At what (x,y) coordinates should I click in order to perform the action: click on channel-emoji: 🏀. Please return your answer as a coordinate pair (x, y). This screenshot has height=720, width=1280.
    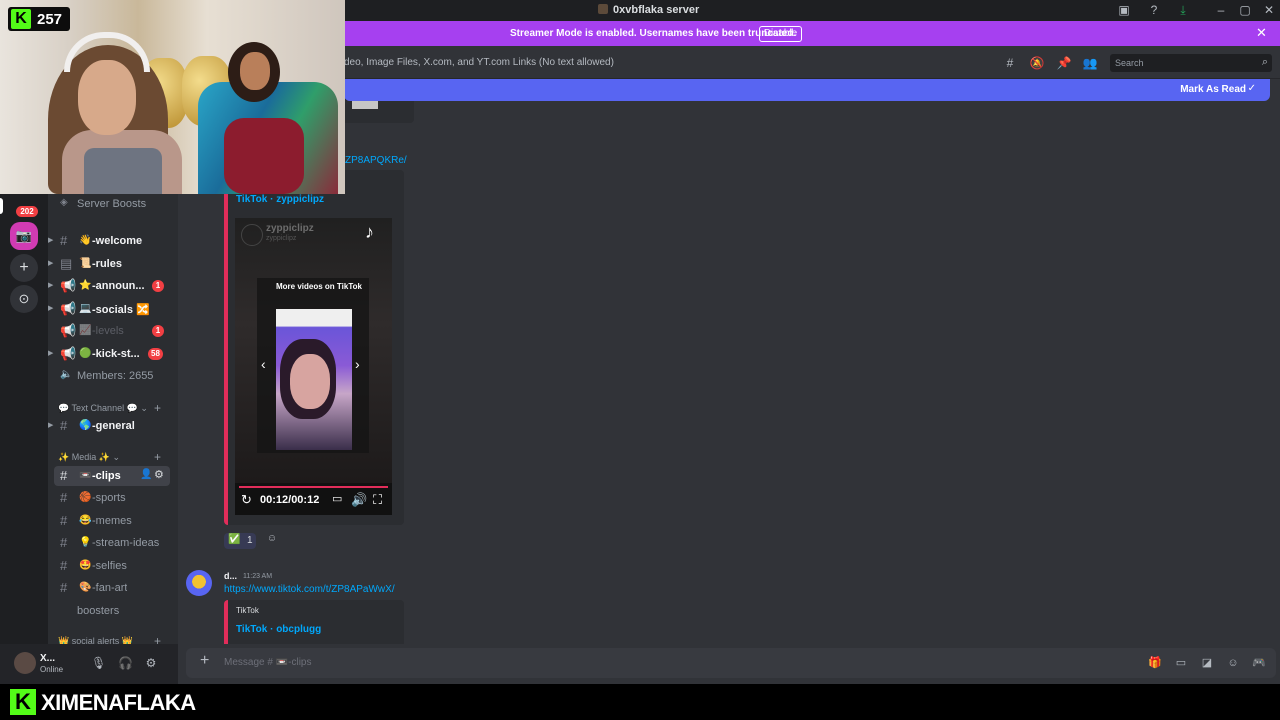
    Looking at the image, I should click on (85, 497).